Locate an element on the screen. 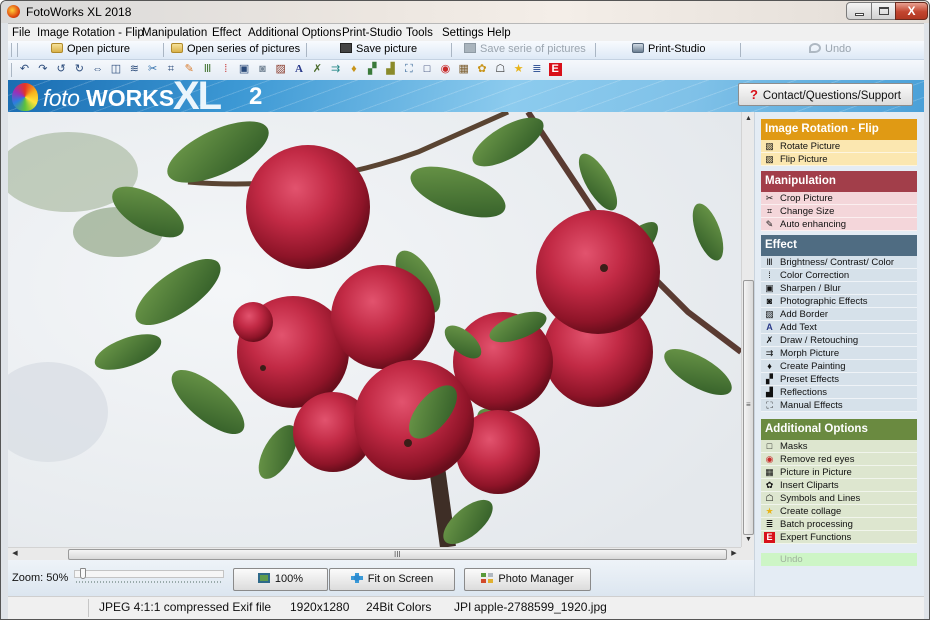 The height and width of the screenshot is (620, 930). picture-in-picture-icon: ▦ is located at coordinates (463, 69).